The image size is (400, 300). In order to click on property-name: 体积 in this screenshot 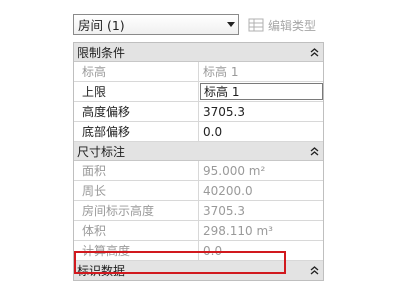, I will do `click(136, 230)`.